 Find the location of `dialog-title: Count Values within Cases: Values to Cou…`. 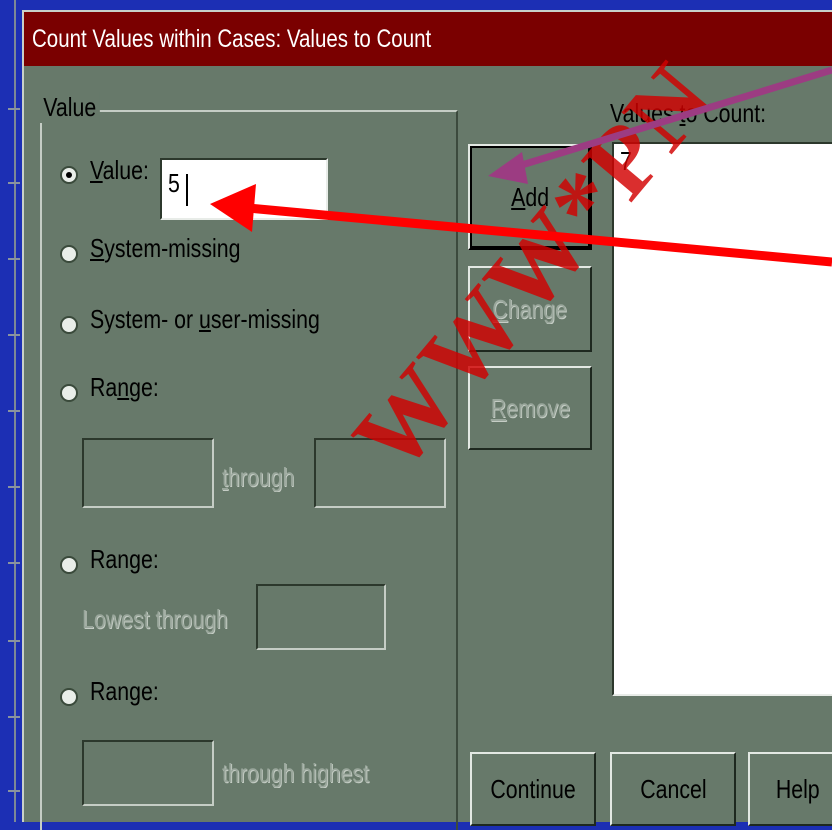

dialog-title: Count Values within Cases: Values to Cou… is located at coordinates (232, 39).